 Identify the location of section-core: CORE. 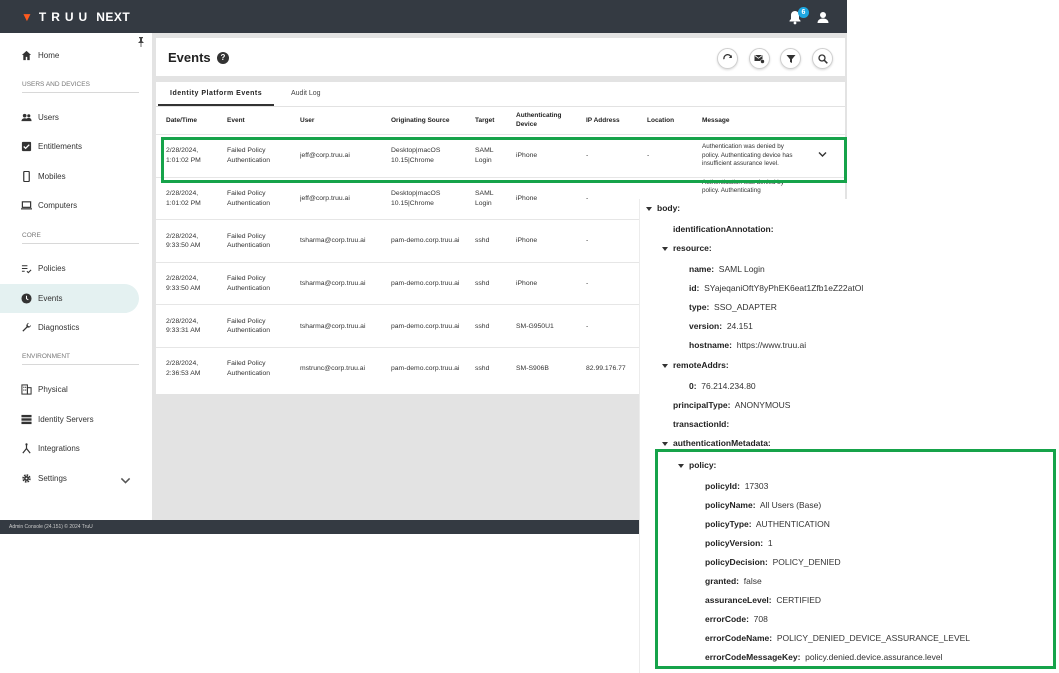
(80, 238).